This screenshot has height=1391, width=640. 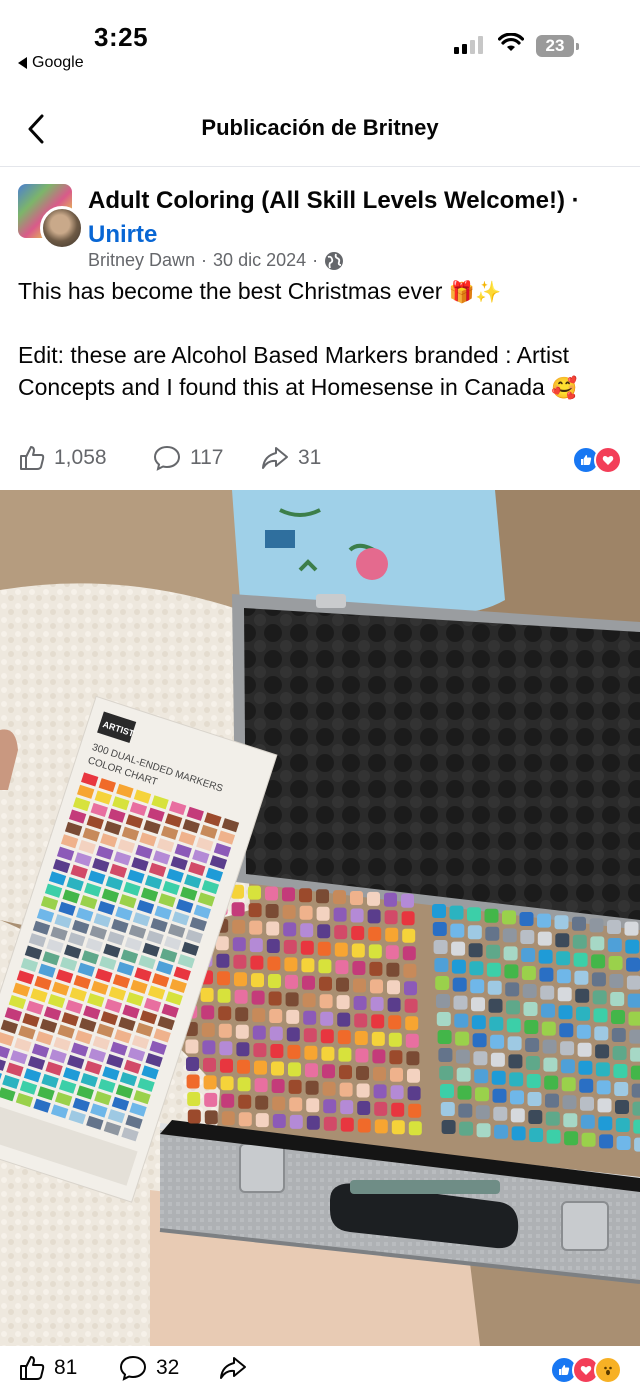 I want to click on comment-count: 117, so click(x=207, y=457).